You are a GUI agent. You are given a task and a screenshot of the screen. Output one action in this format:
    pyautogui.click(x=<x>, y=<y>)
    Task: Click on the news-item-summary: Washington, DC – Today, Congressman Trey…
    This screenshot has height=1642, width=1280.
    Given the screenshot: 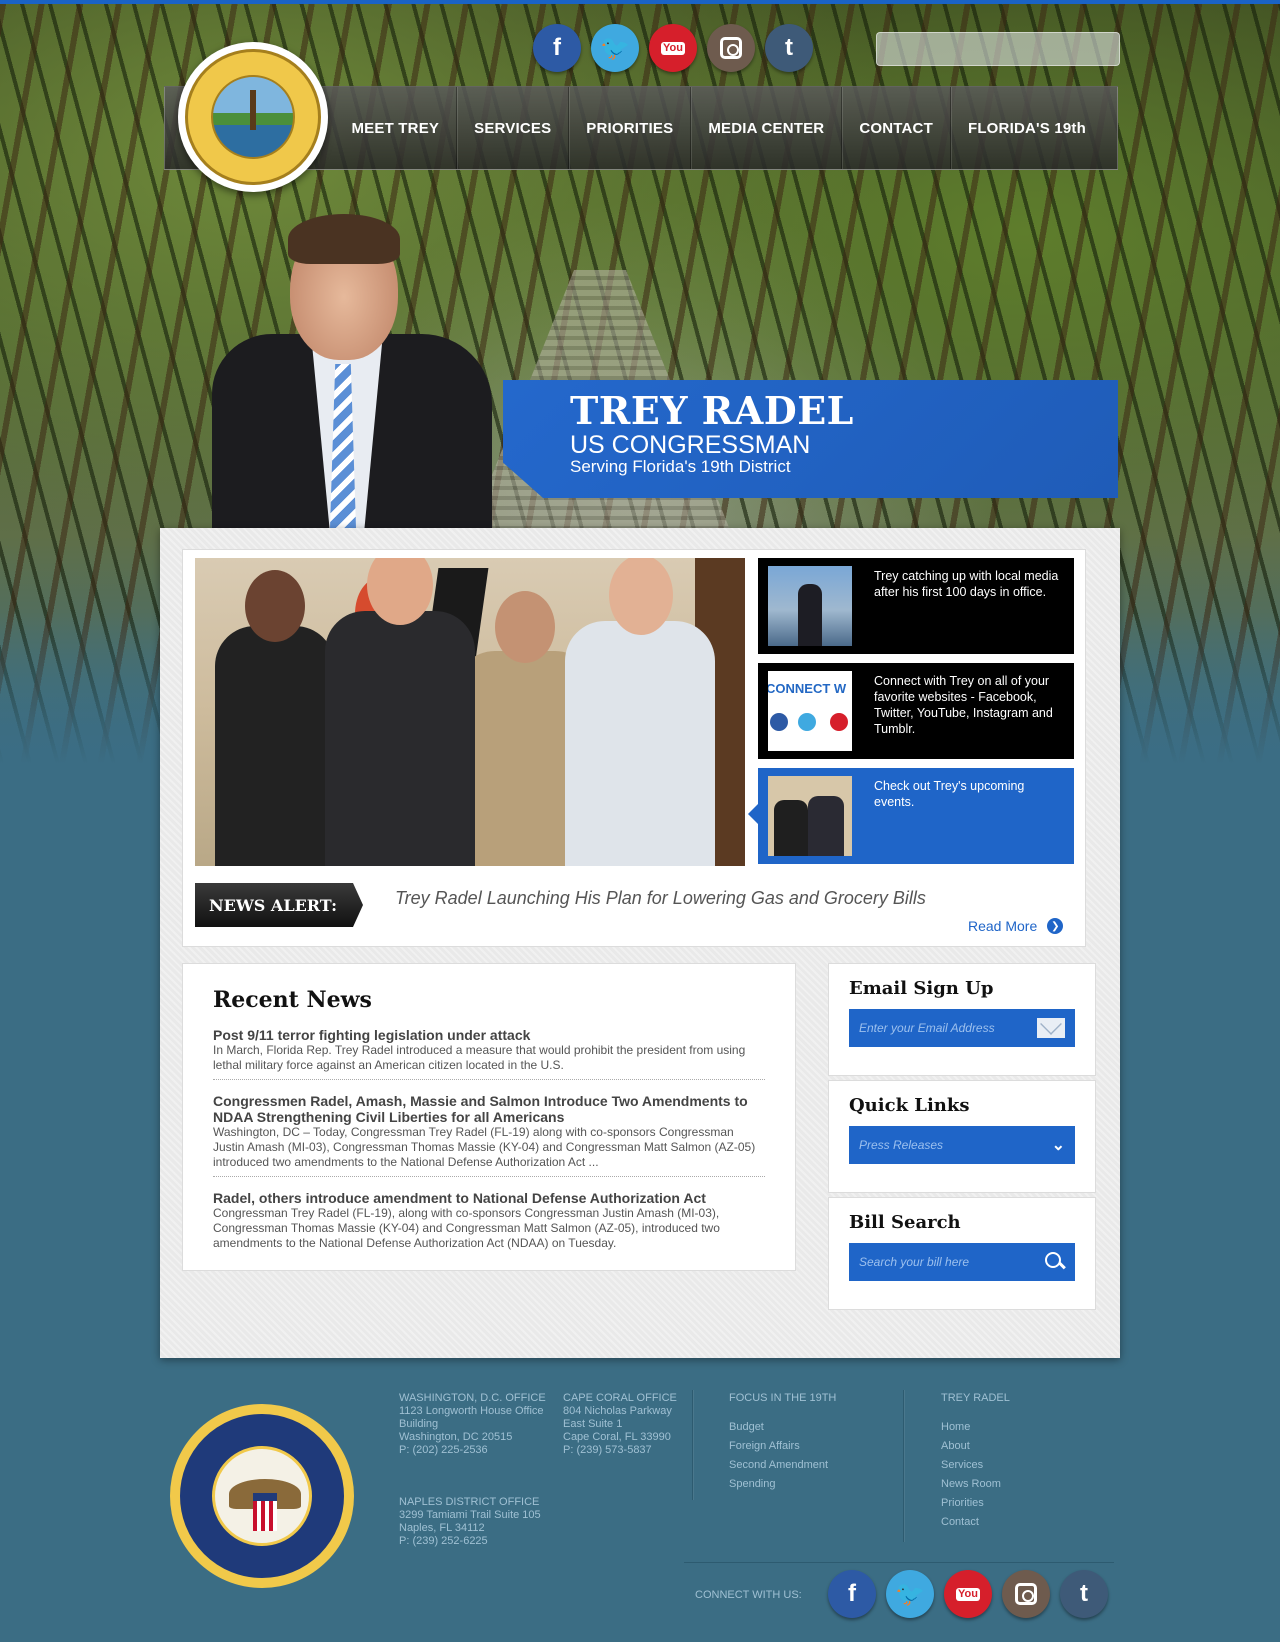 What is the action you would take?
    pyautogui.click(x=484, y=1147)
    